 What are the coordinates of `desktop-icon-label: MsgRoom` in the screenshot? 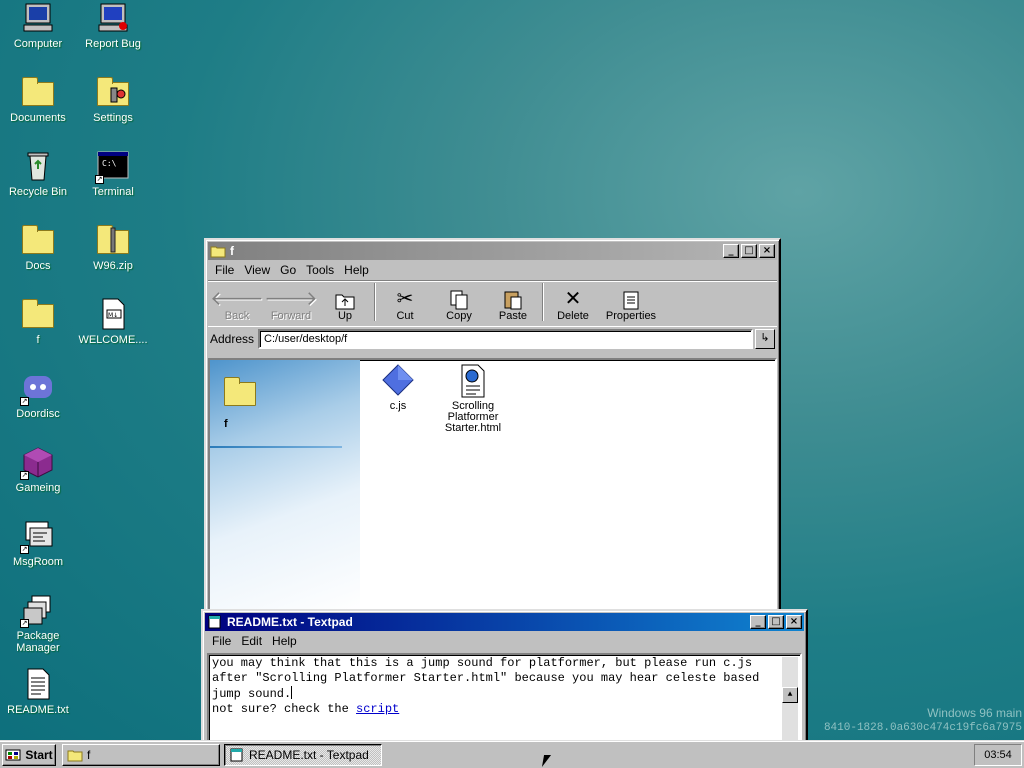 It's located at (38, 562).